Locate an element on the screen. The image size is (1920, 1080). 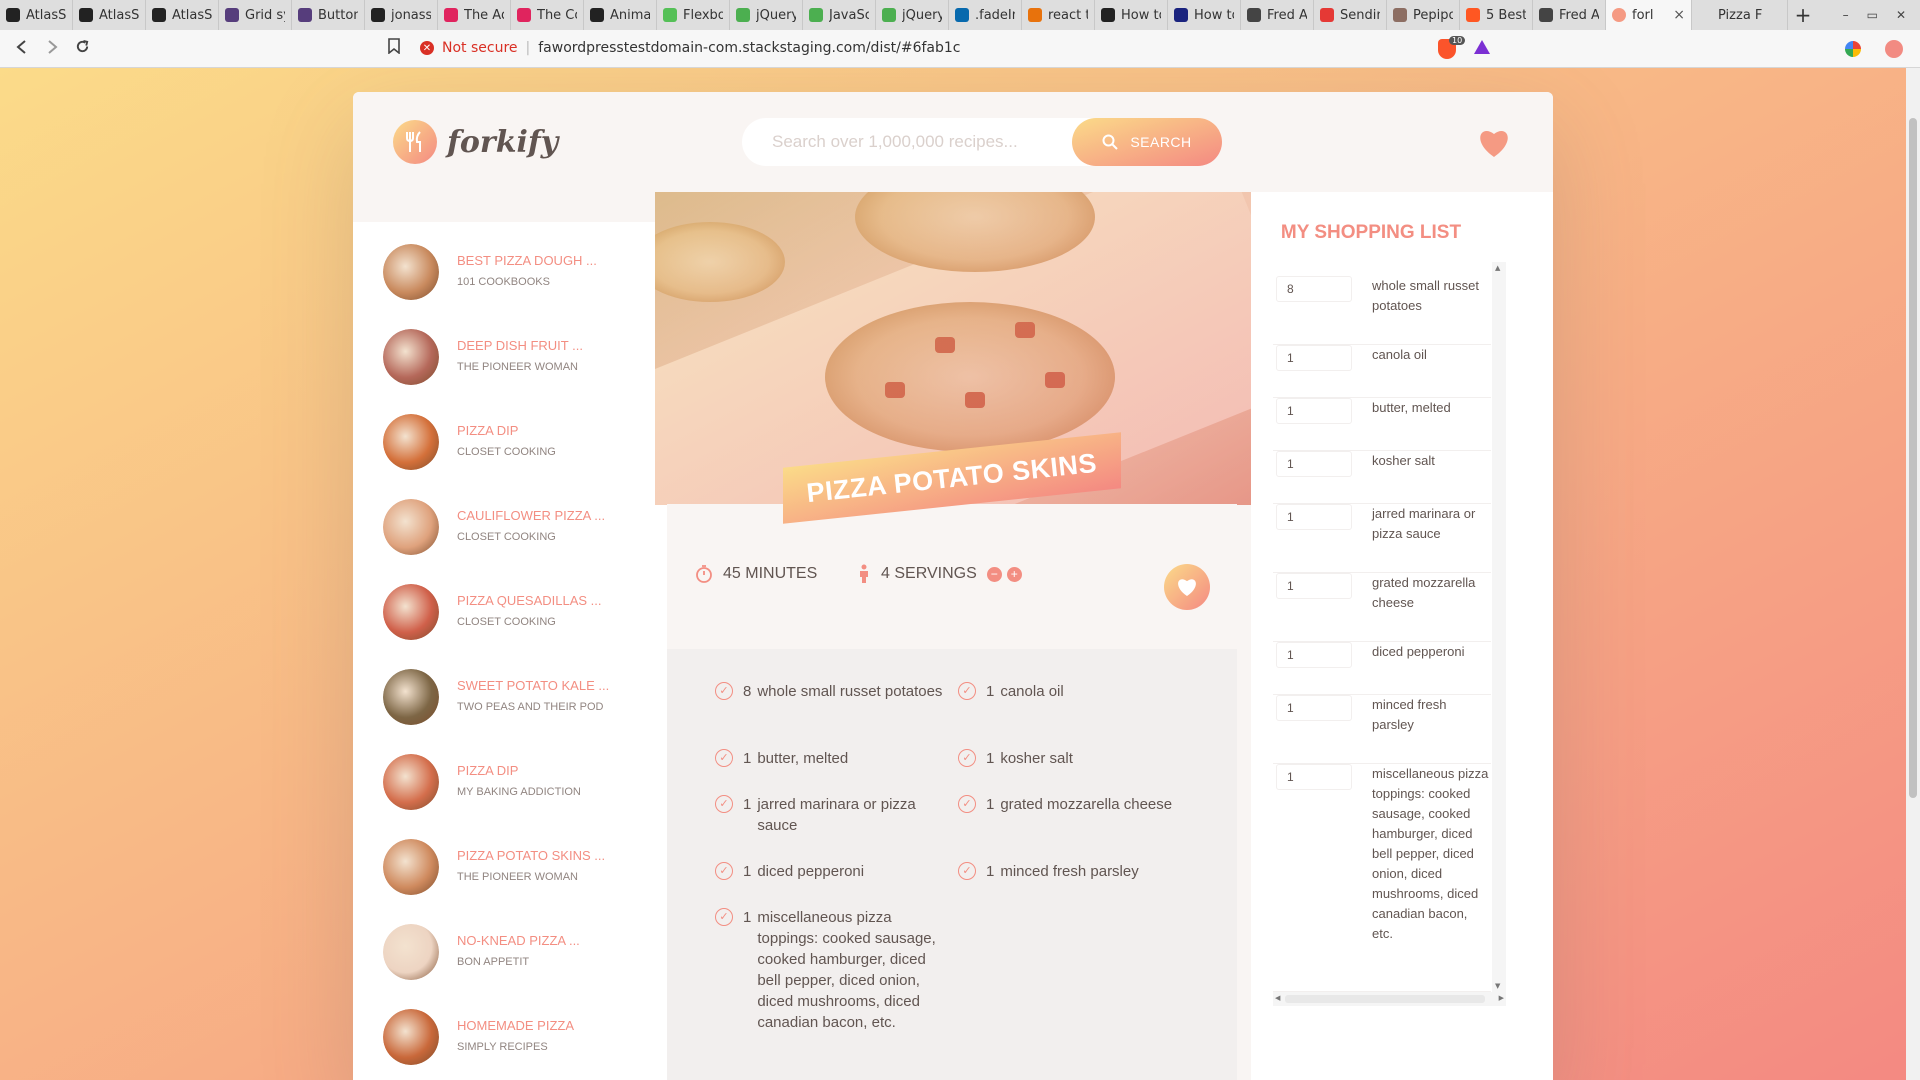
browser-tab: The Ad is located at coordinates (474, 15).